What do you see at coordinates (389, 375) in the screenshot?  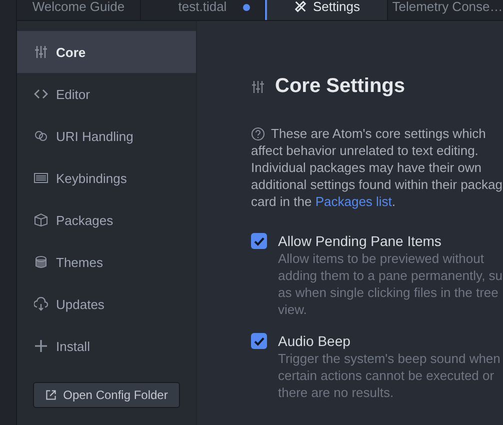 I see `setting-description: Trigger the system's beep sound when certain actions cannot be executed or there are no results.` at bounding box center [389, 375].